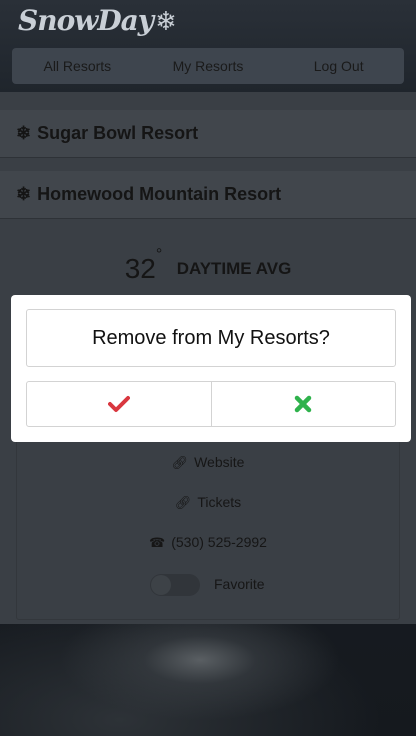 Image resolution: width=416 pixels, height=736 pixels. I want to click on close-icon, so click(303, 404).